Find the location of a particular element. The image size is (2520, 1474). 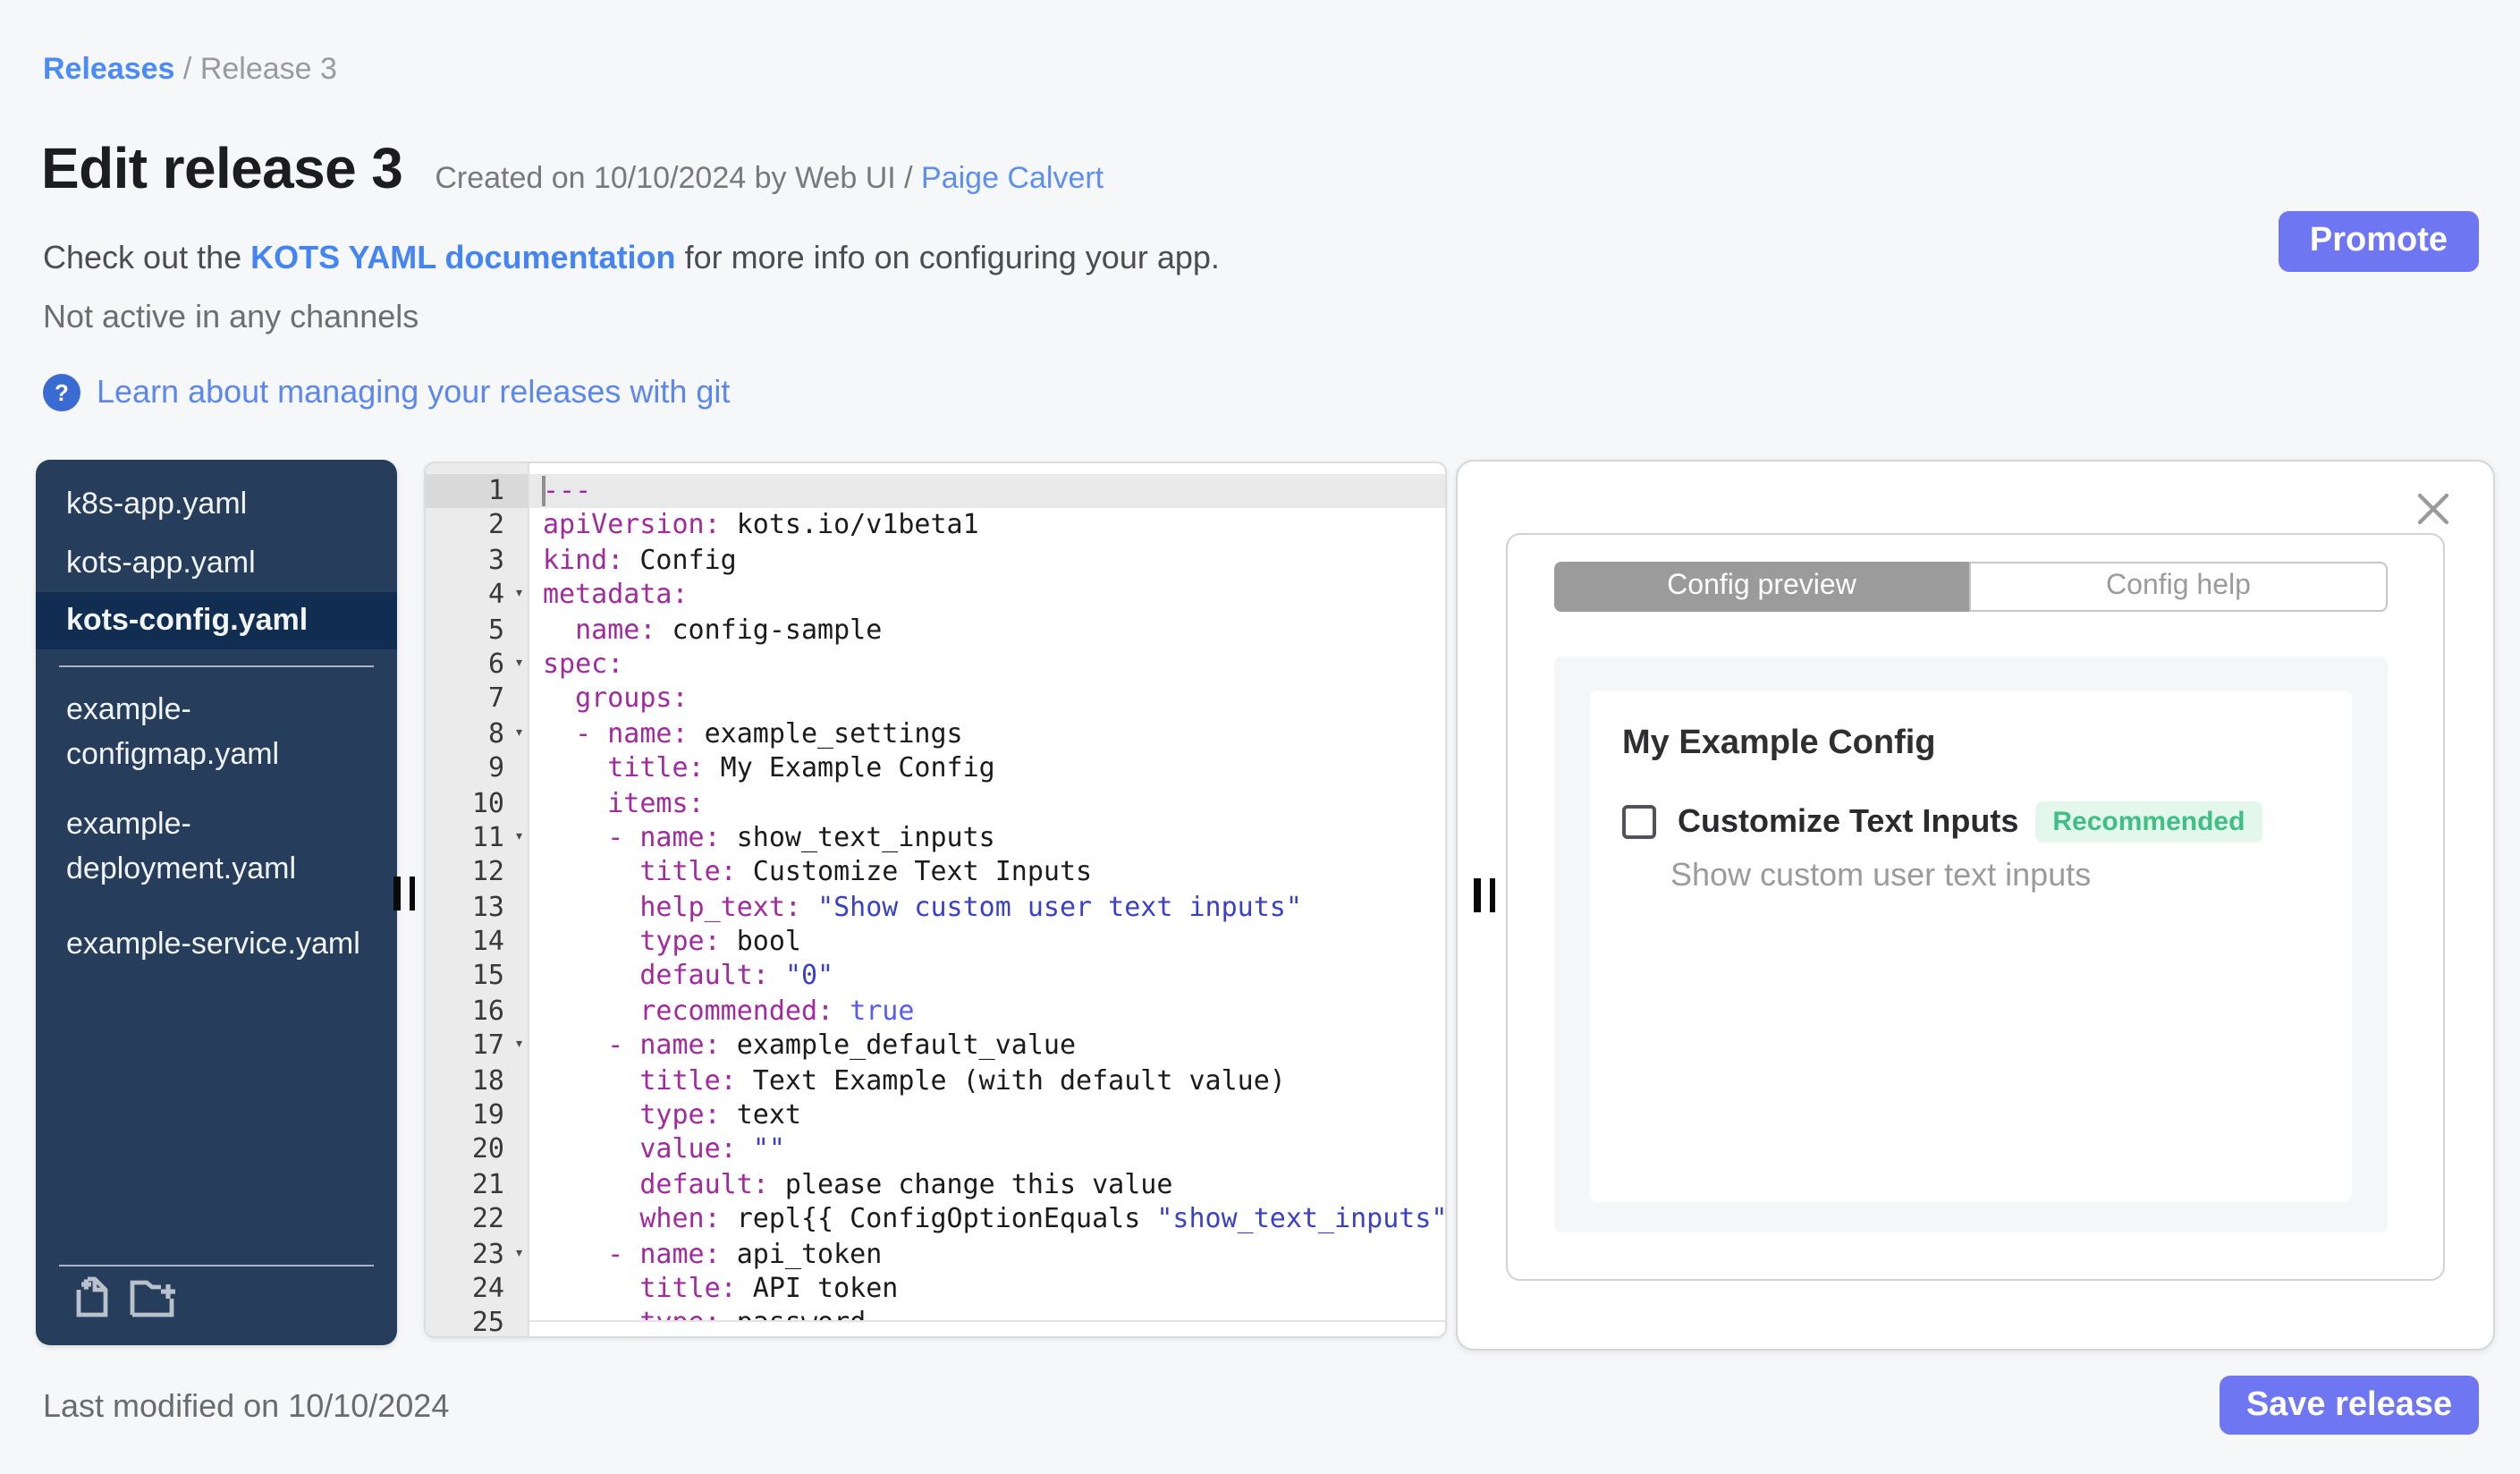

horizontal-scrollbar is located at coordinates (987, 1328).